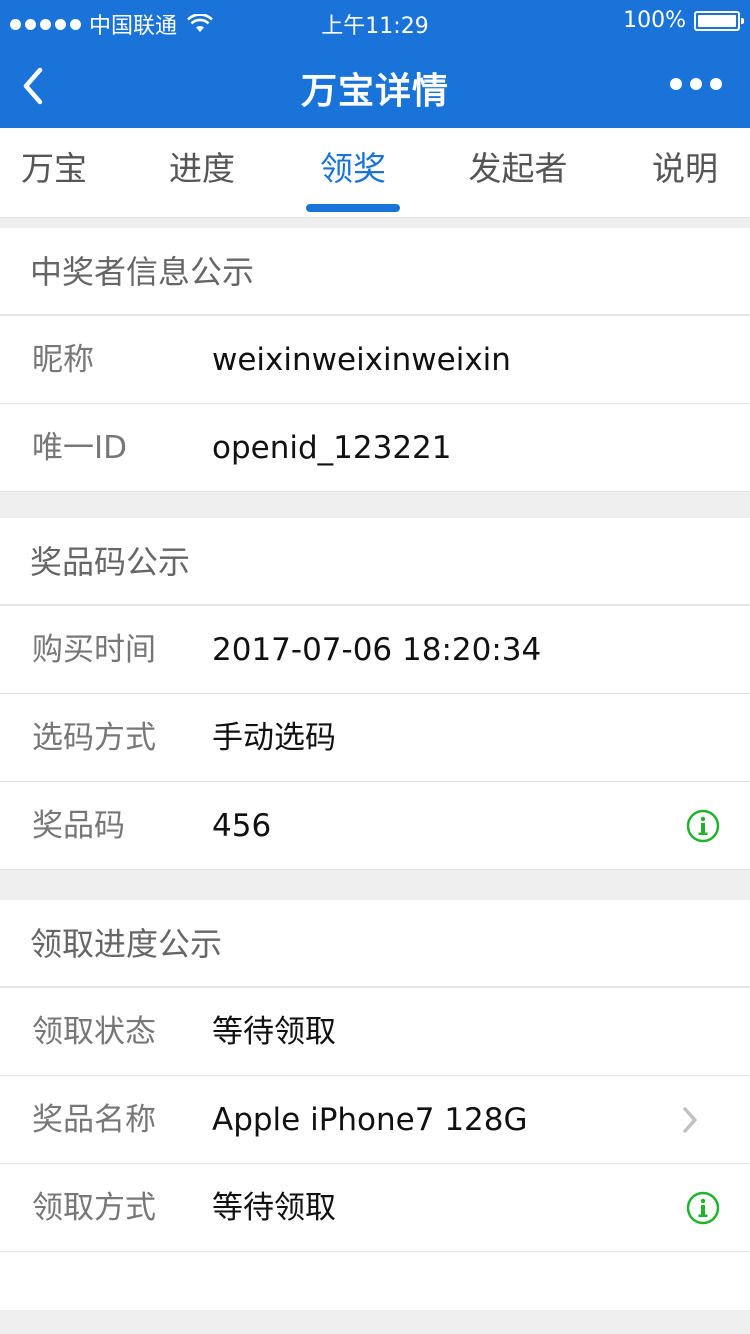 Image resolution: width=750 pixels, height=1334 pixels. I want to click on row-label: 选码方式, so click(94, 738).